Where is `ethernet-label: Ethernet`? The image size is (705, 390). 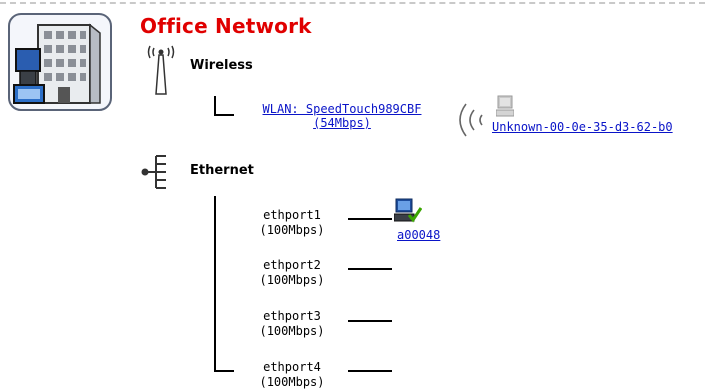
ethernet-label: Ethernet is located at coordinates (222, 170).